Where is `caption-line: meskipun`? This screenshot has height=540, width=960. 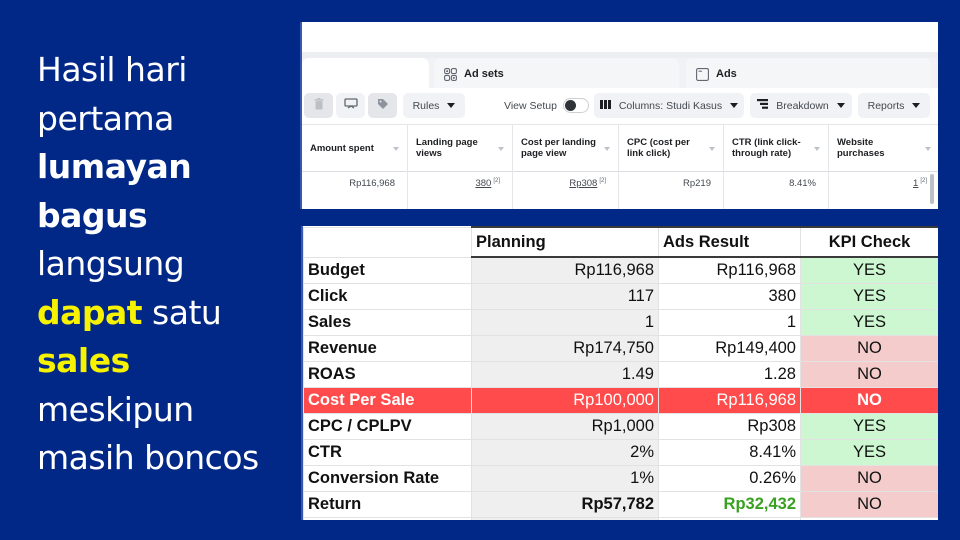 caption-line: meskipun is located at coordinates (167, 410).